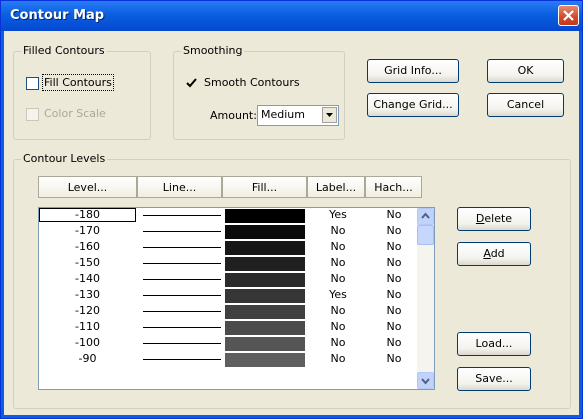 The width and height of the screenshot is (583, 419). Describe the element at coordinates (525, 105) in the screenshot. I see `cancel-button: Cancel` at that location.